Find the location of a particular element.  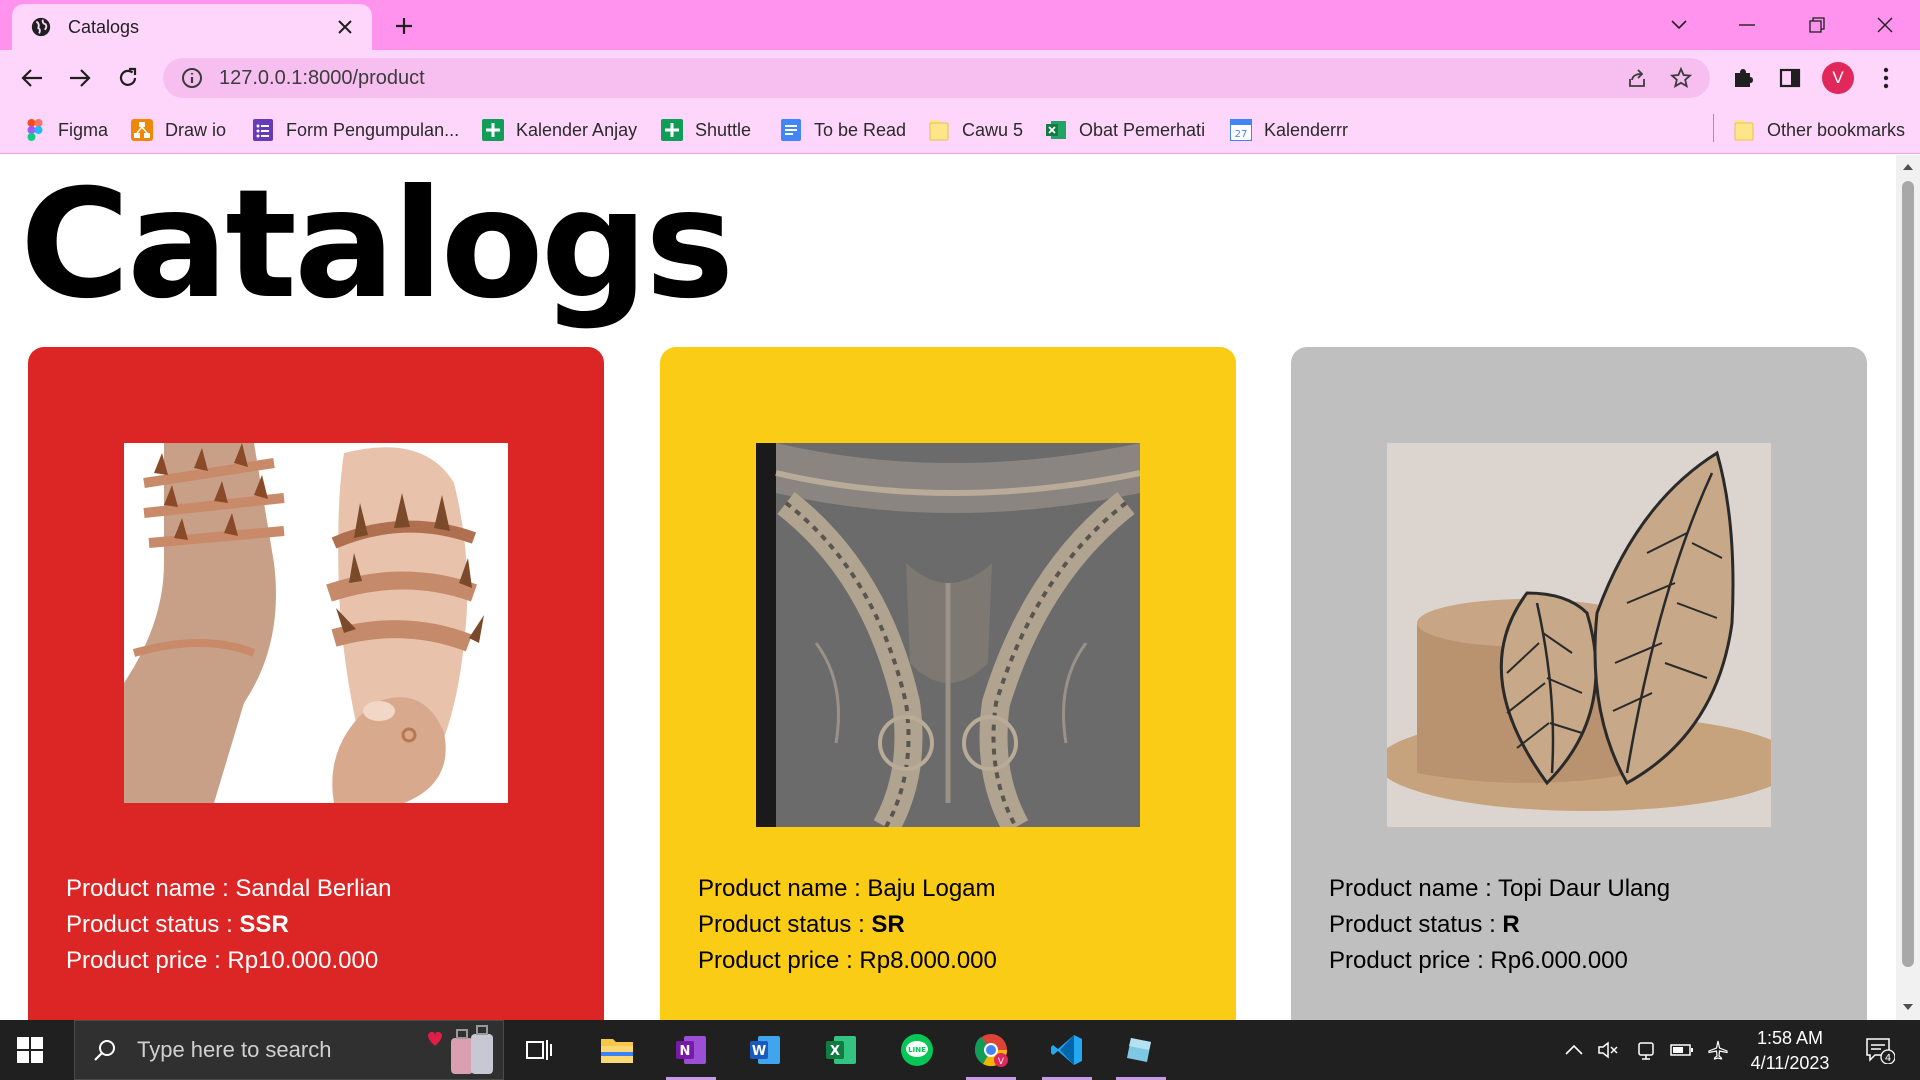

new-tab-button is located at coordinates (404, 26).